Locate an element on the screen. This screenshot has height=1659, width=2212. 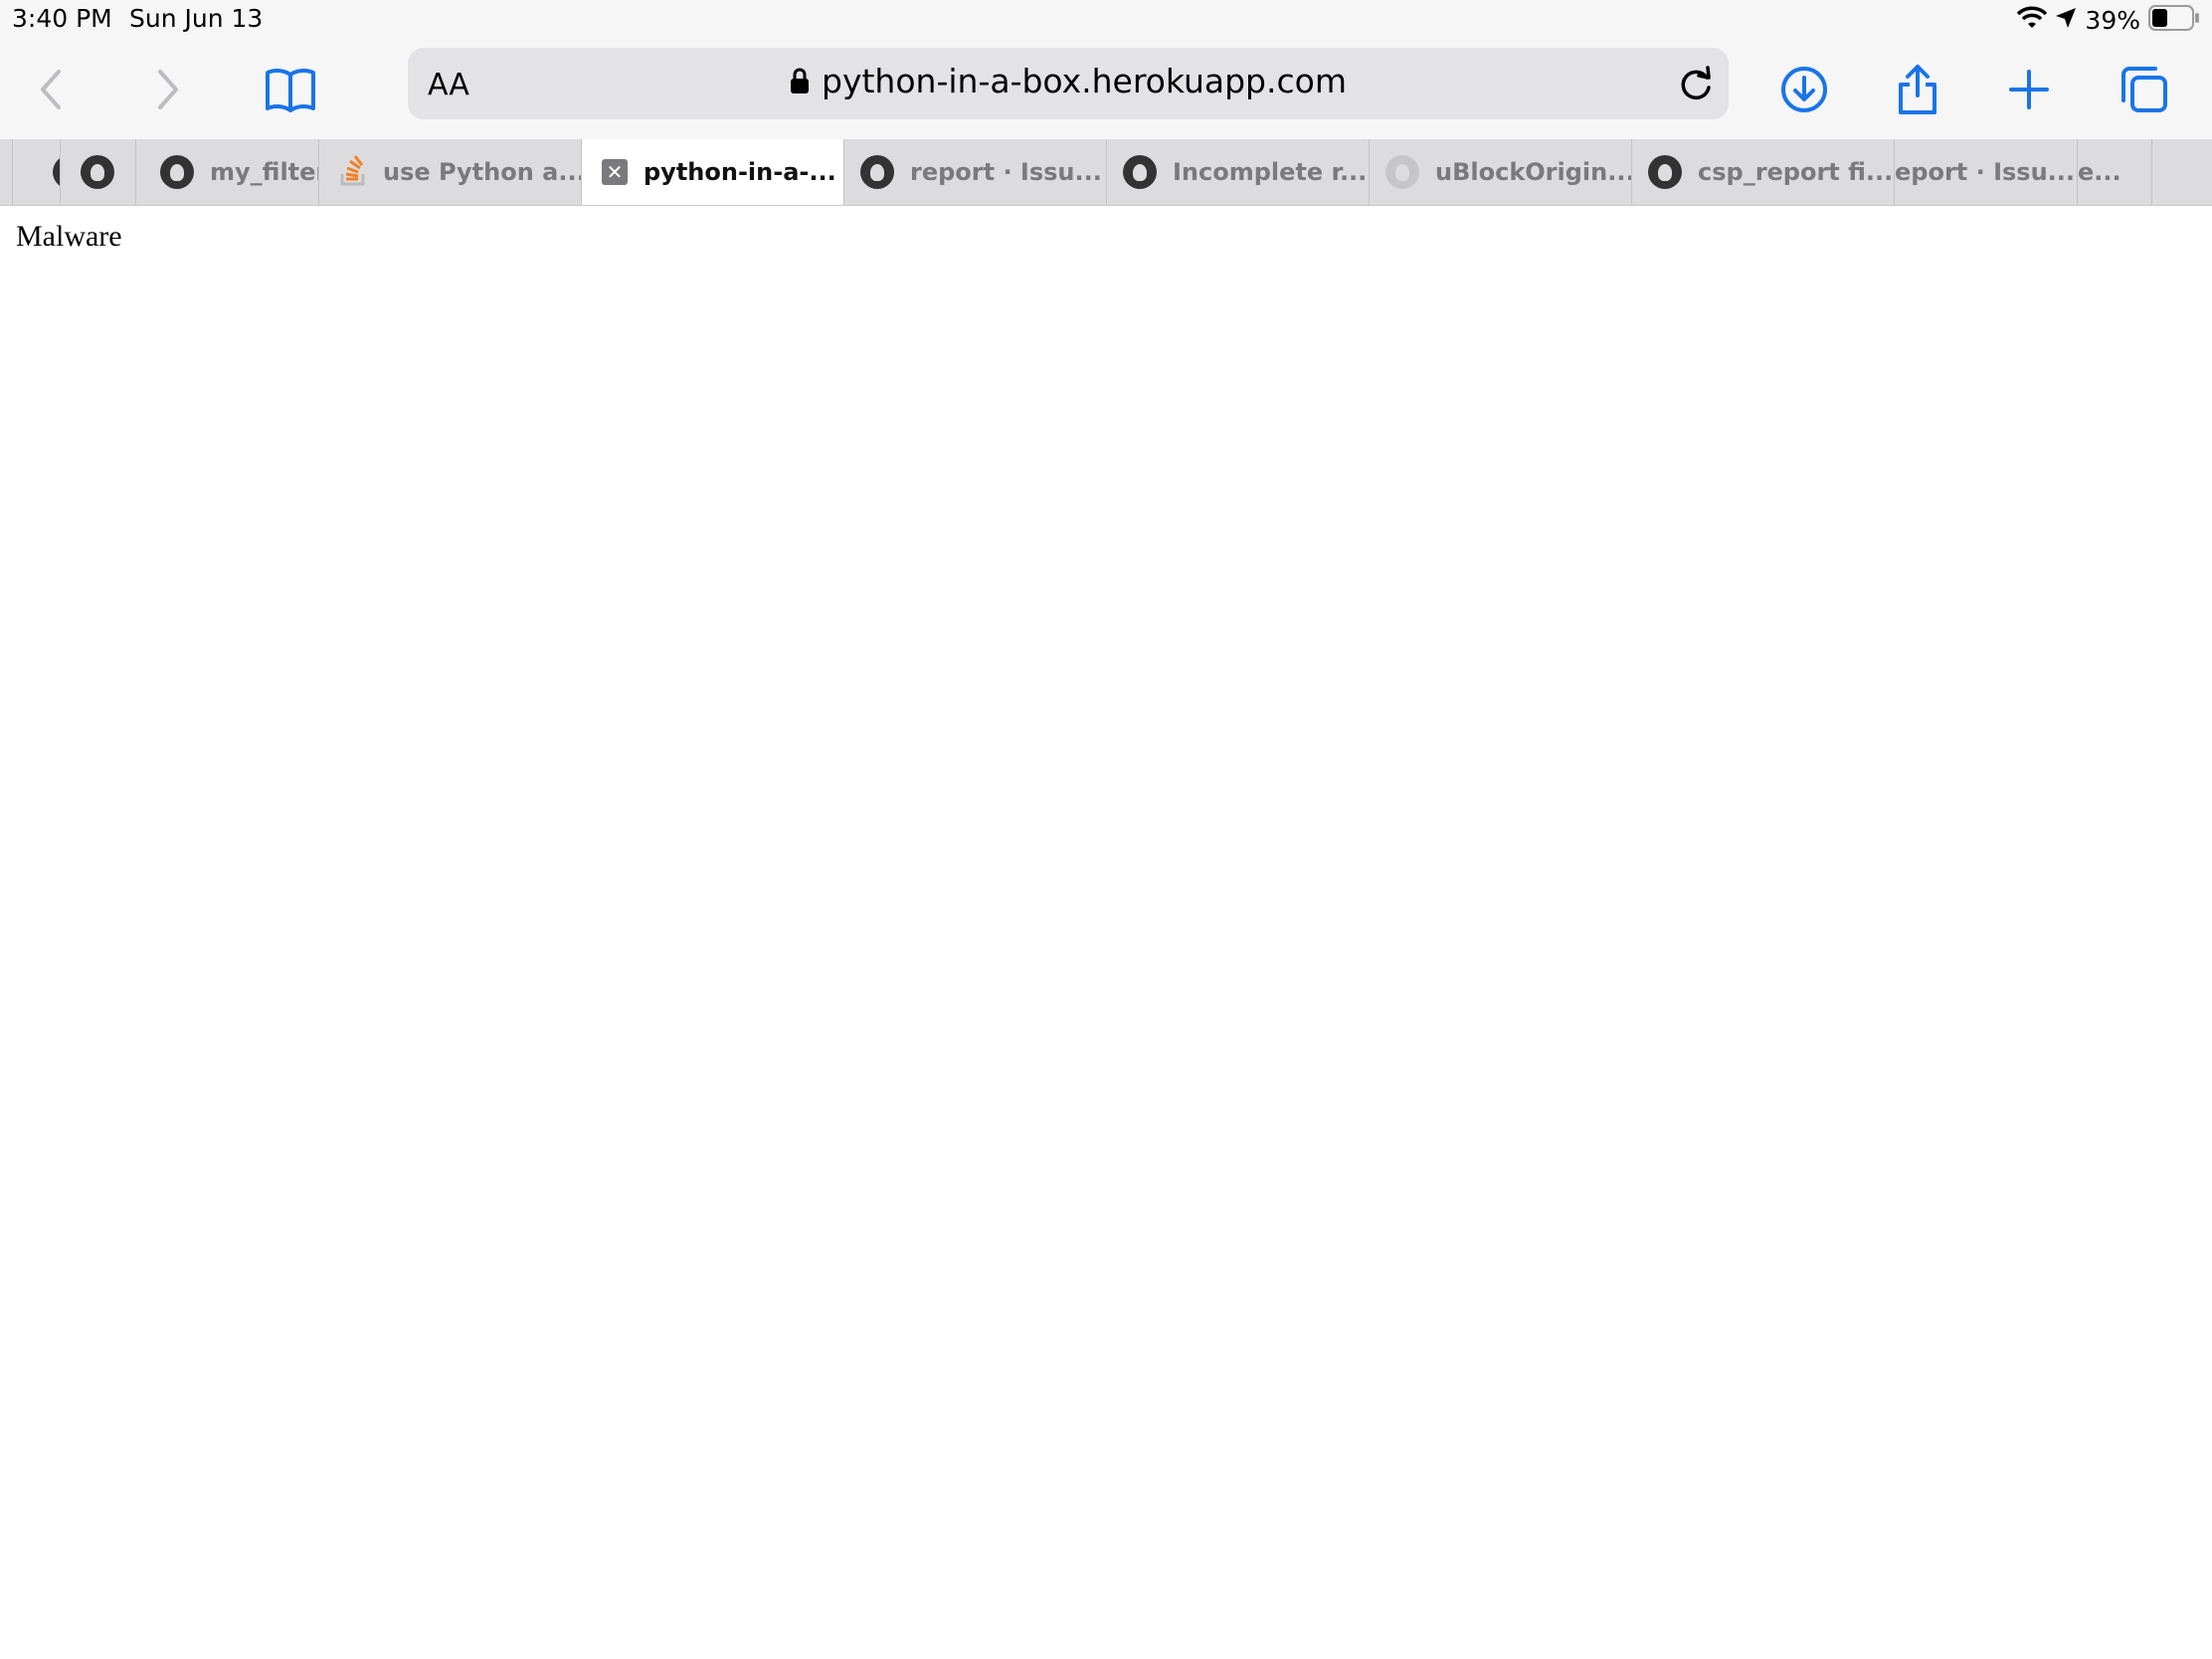
download-icon is located at coordinates (1804, 89).